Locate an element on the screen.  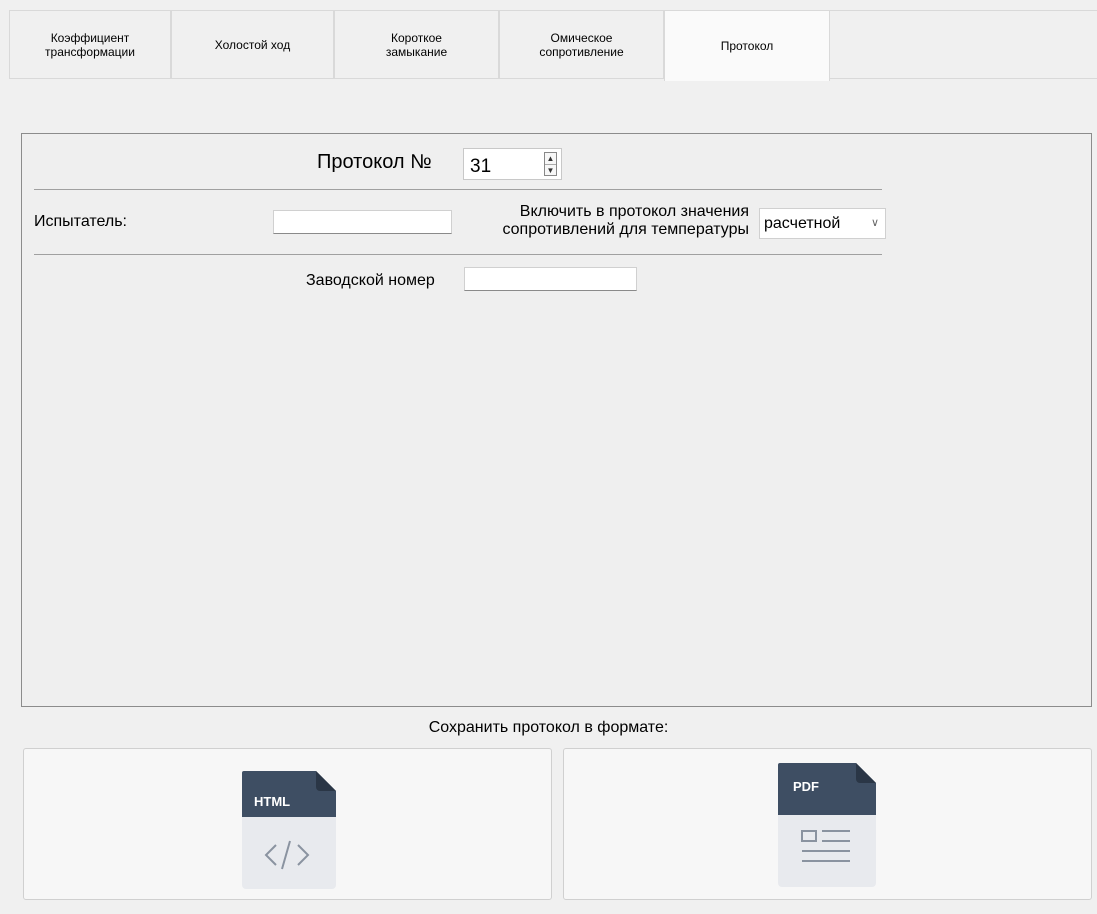
tab-no-load: Холостой ход is located at coordinates (252, 44).